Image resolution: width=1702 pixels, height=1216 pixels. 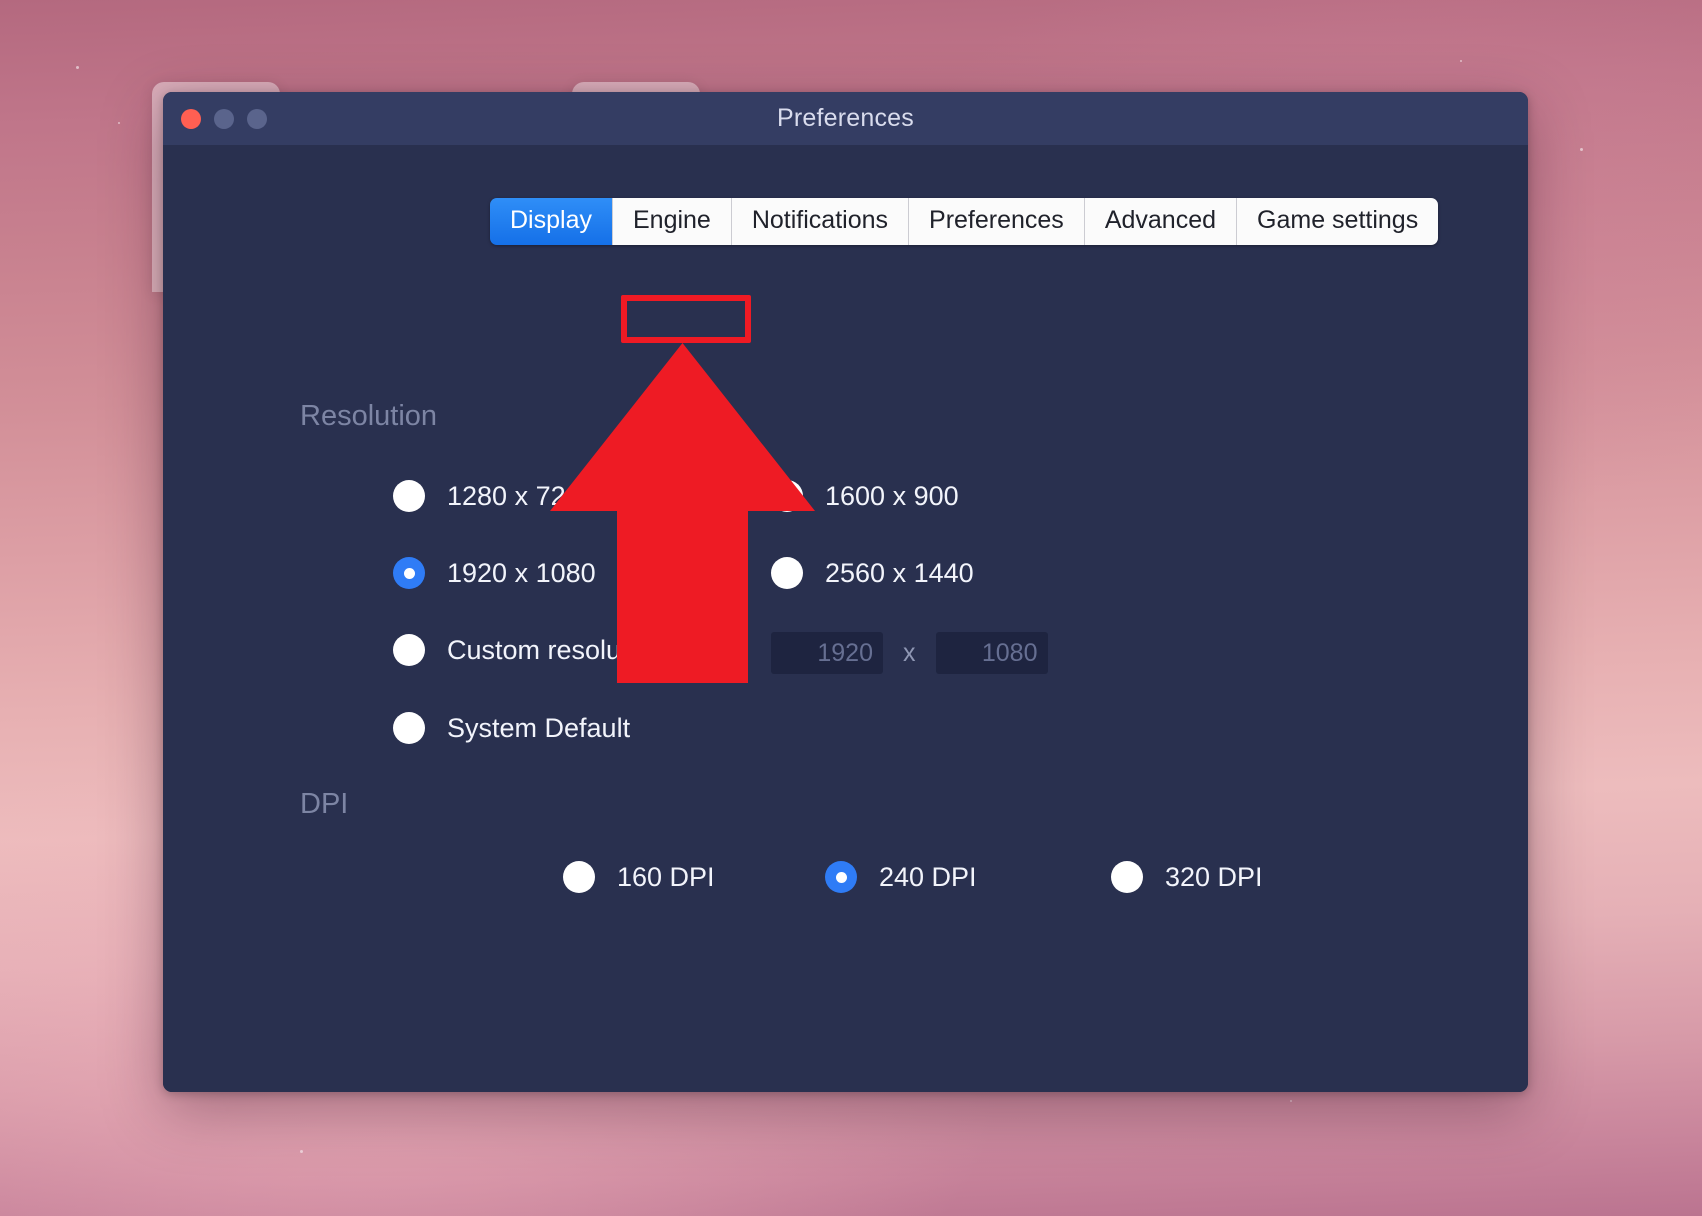 I want to click on radio-row-resolution-1600x900: 1600 x 900, so click(x=865, y=496).